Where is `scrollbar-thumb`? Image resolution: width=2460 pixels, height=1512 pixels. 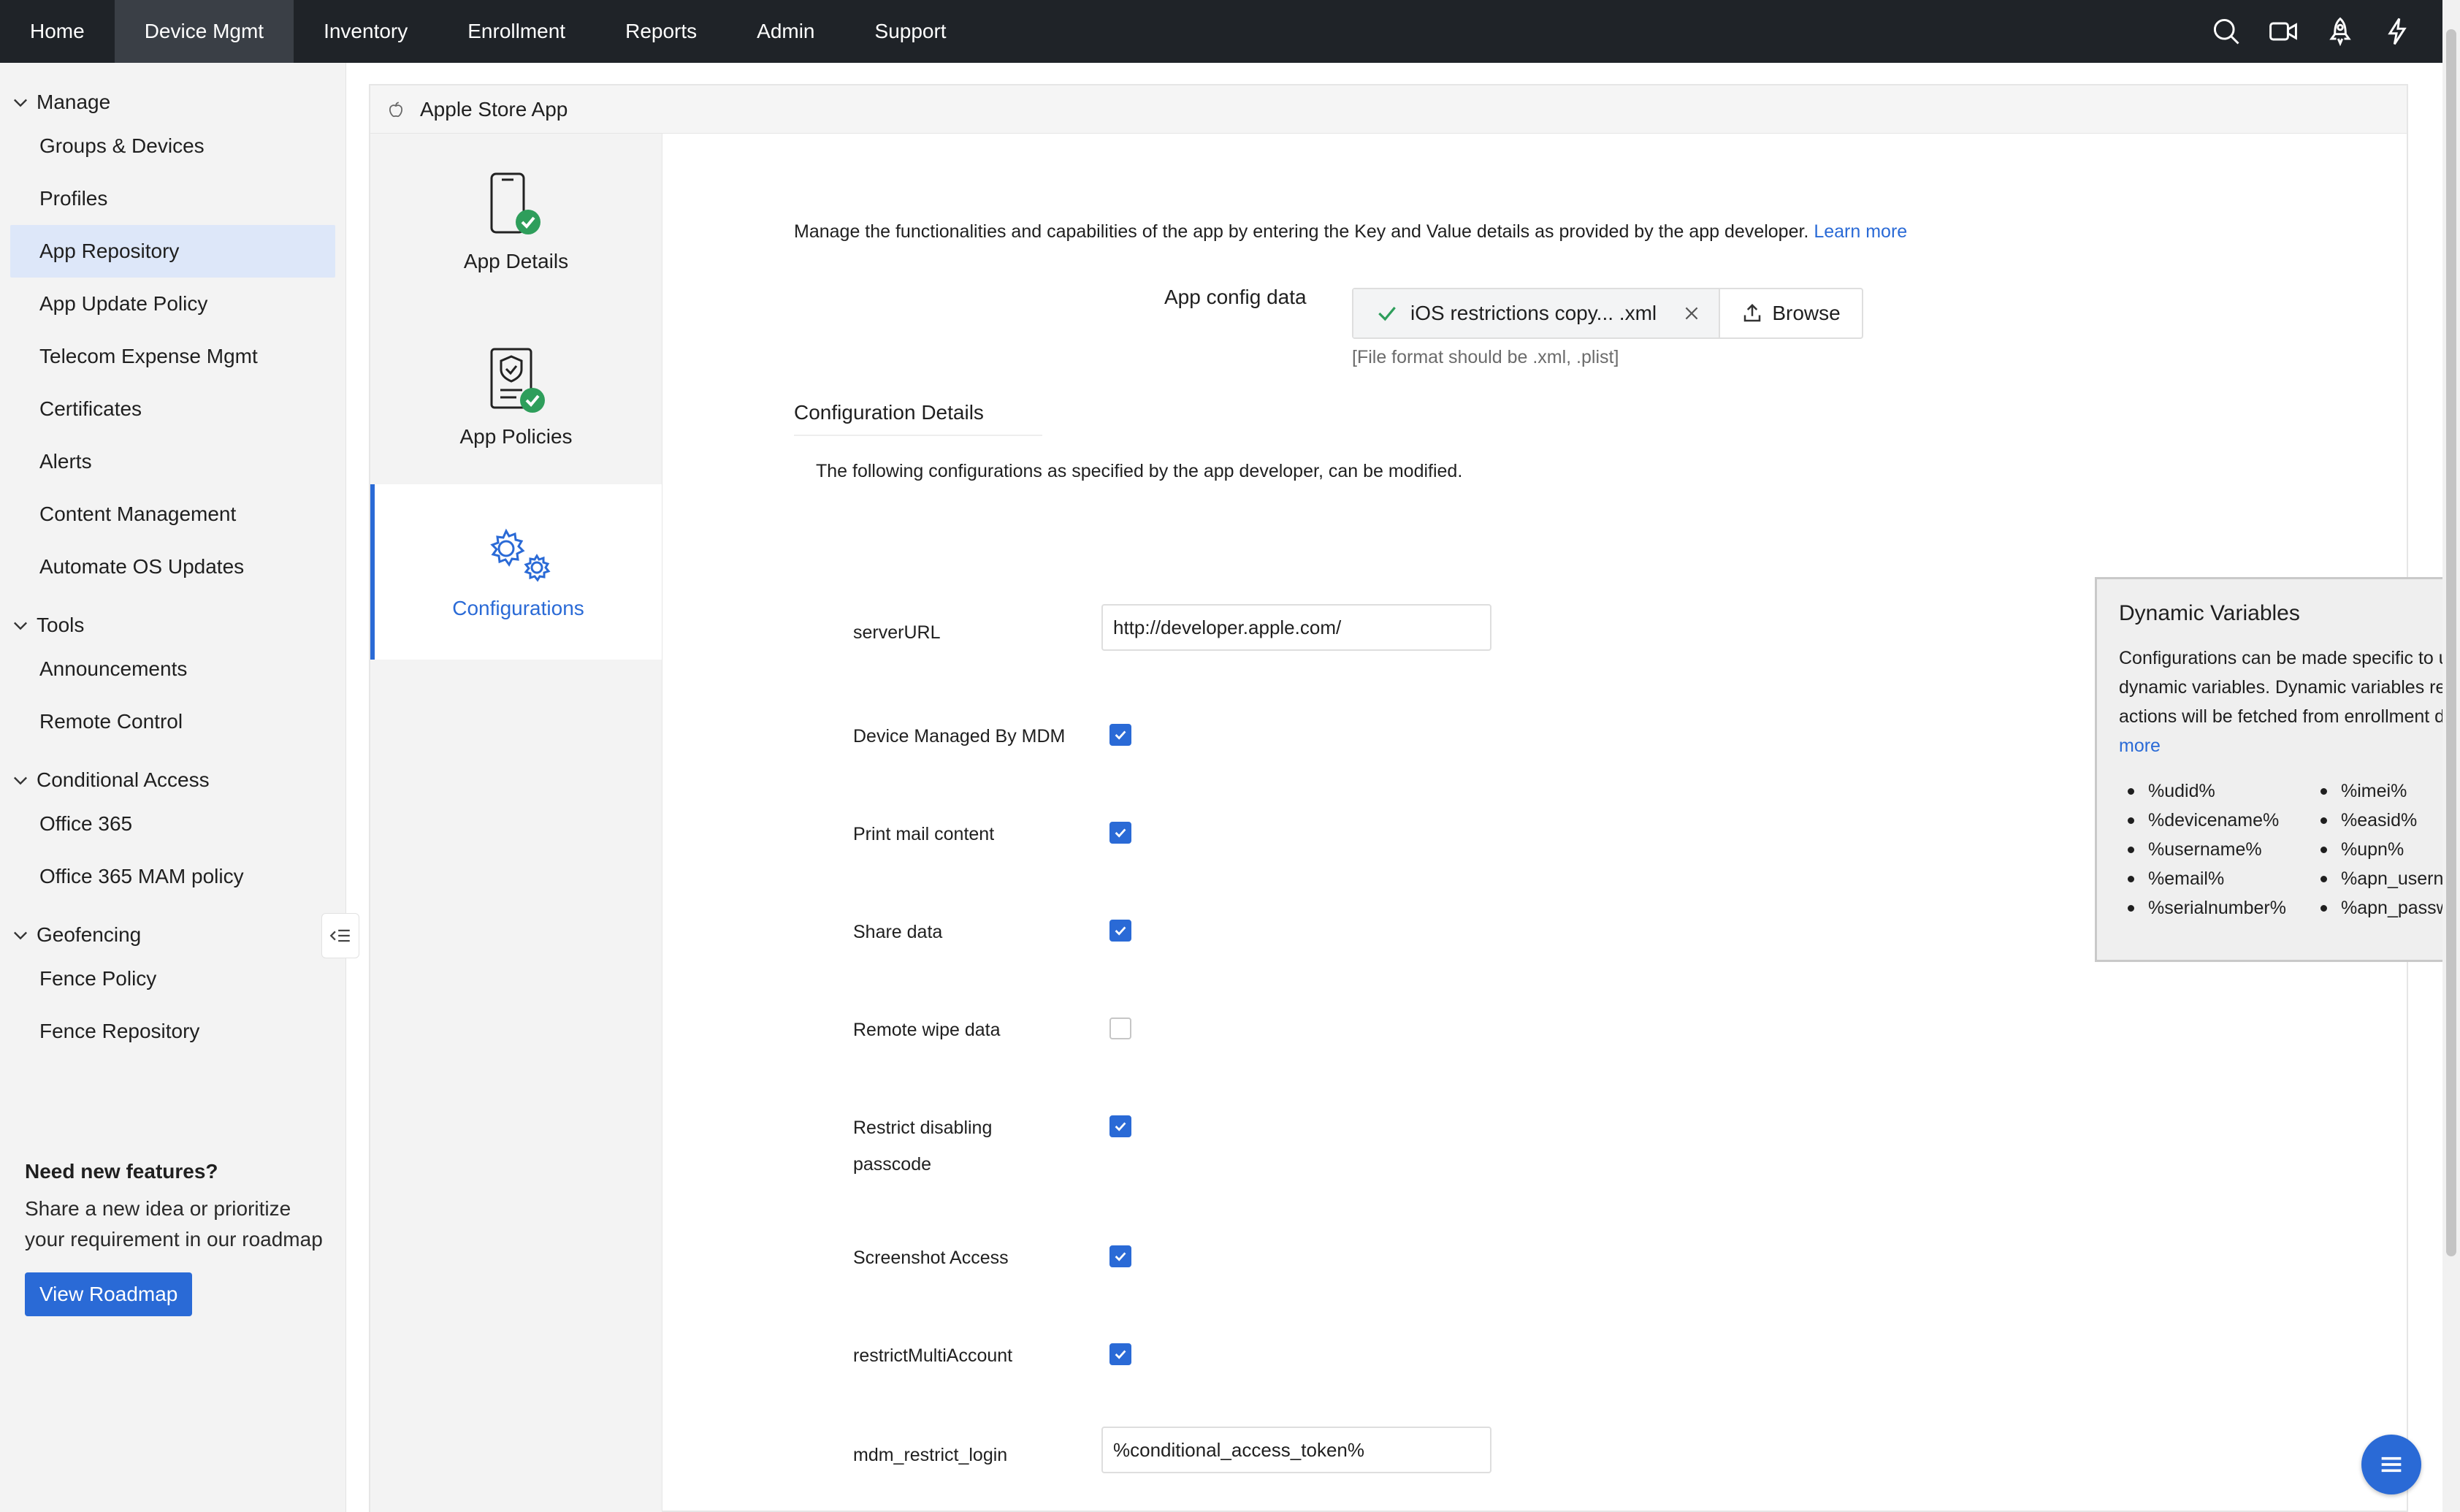
scrollbar-thumb is located at coordinates (2451, 642).